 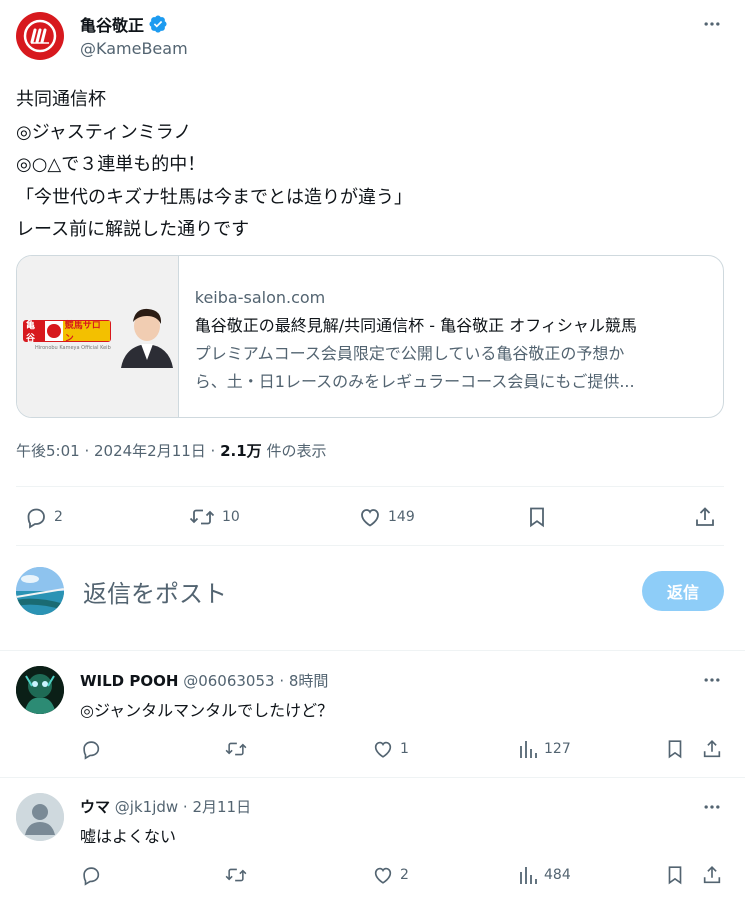 What do you see at coordinates (260, 297) in the screenshot?
I see `link-card-domain: keiba-salon.com` at bounding box center [260, 297].